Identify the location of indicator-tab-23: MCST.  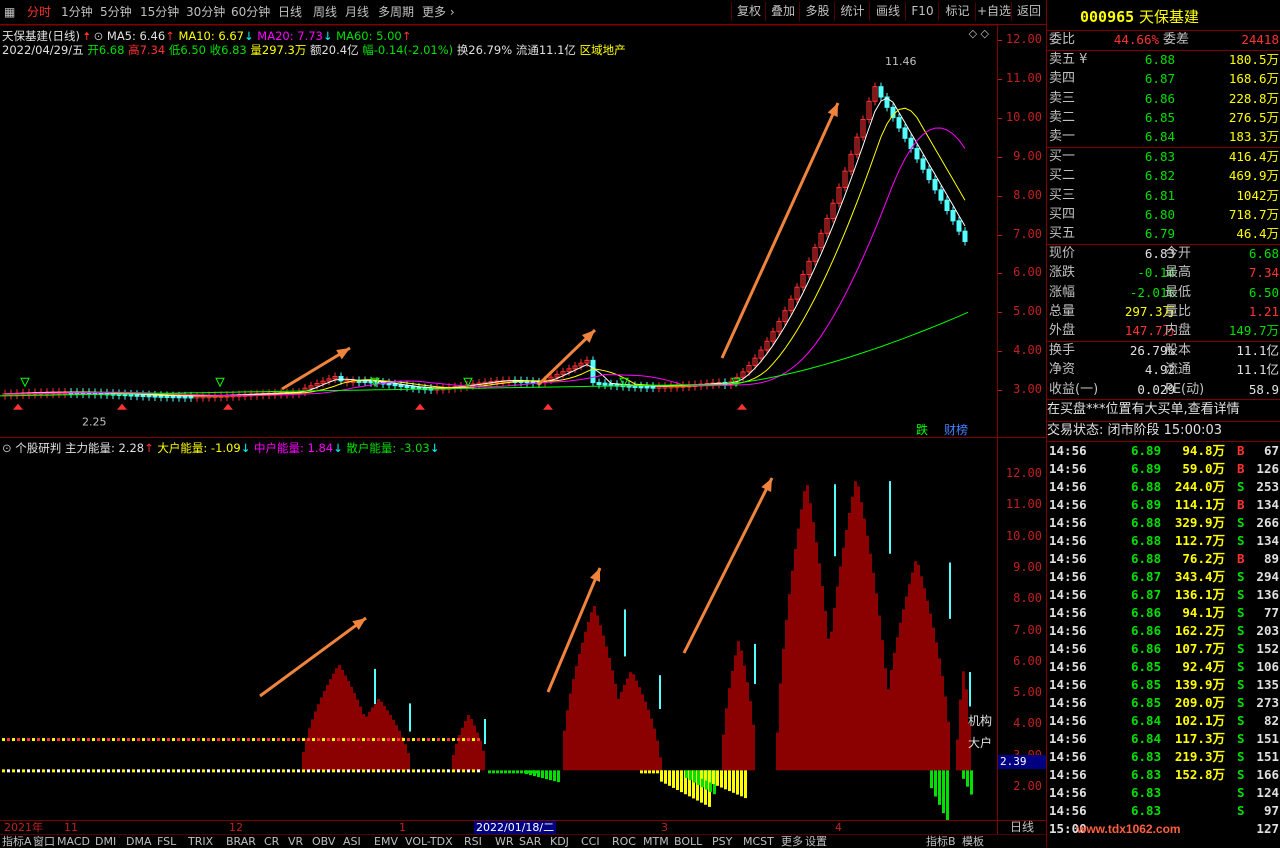
(758, 841).